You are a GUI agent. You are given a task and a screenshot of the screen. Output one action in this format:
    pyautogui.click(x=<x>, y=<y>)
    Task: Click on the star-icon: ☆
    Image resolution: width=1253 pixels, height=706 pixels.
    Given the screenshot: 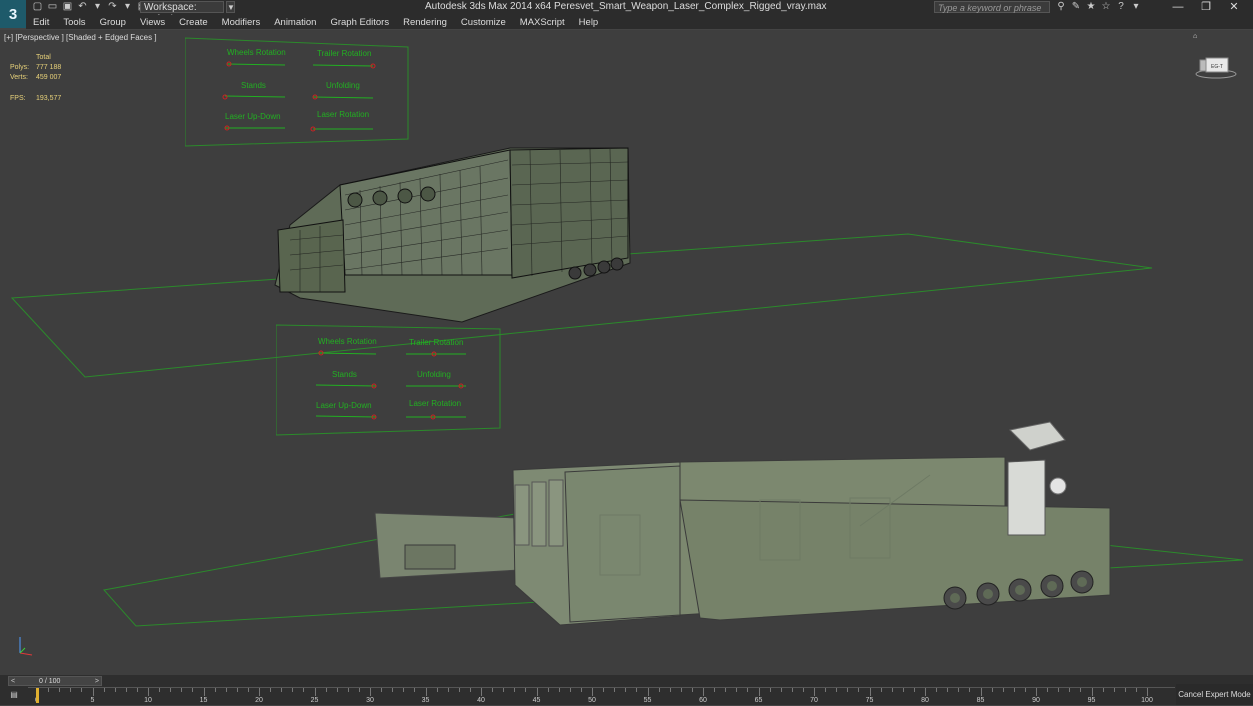 What is the action you would take?
    pyautogui.click(x=1106, y=7)
    